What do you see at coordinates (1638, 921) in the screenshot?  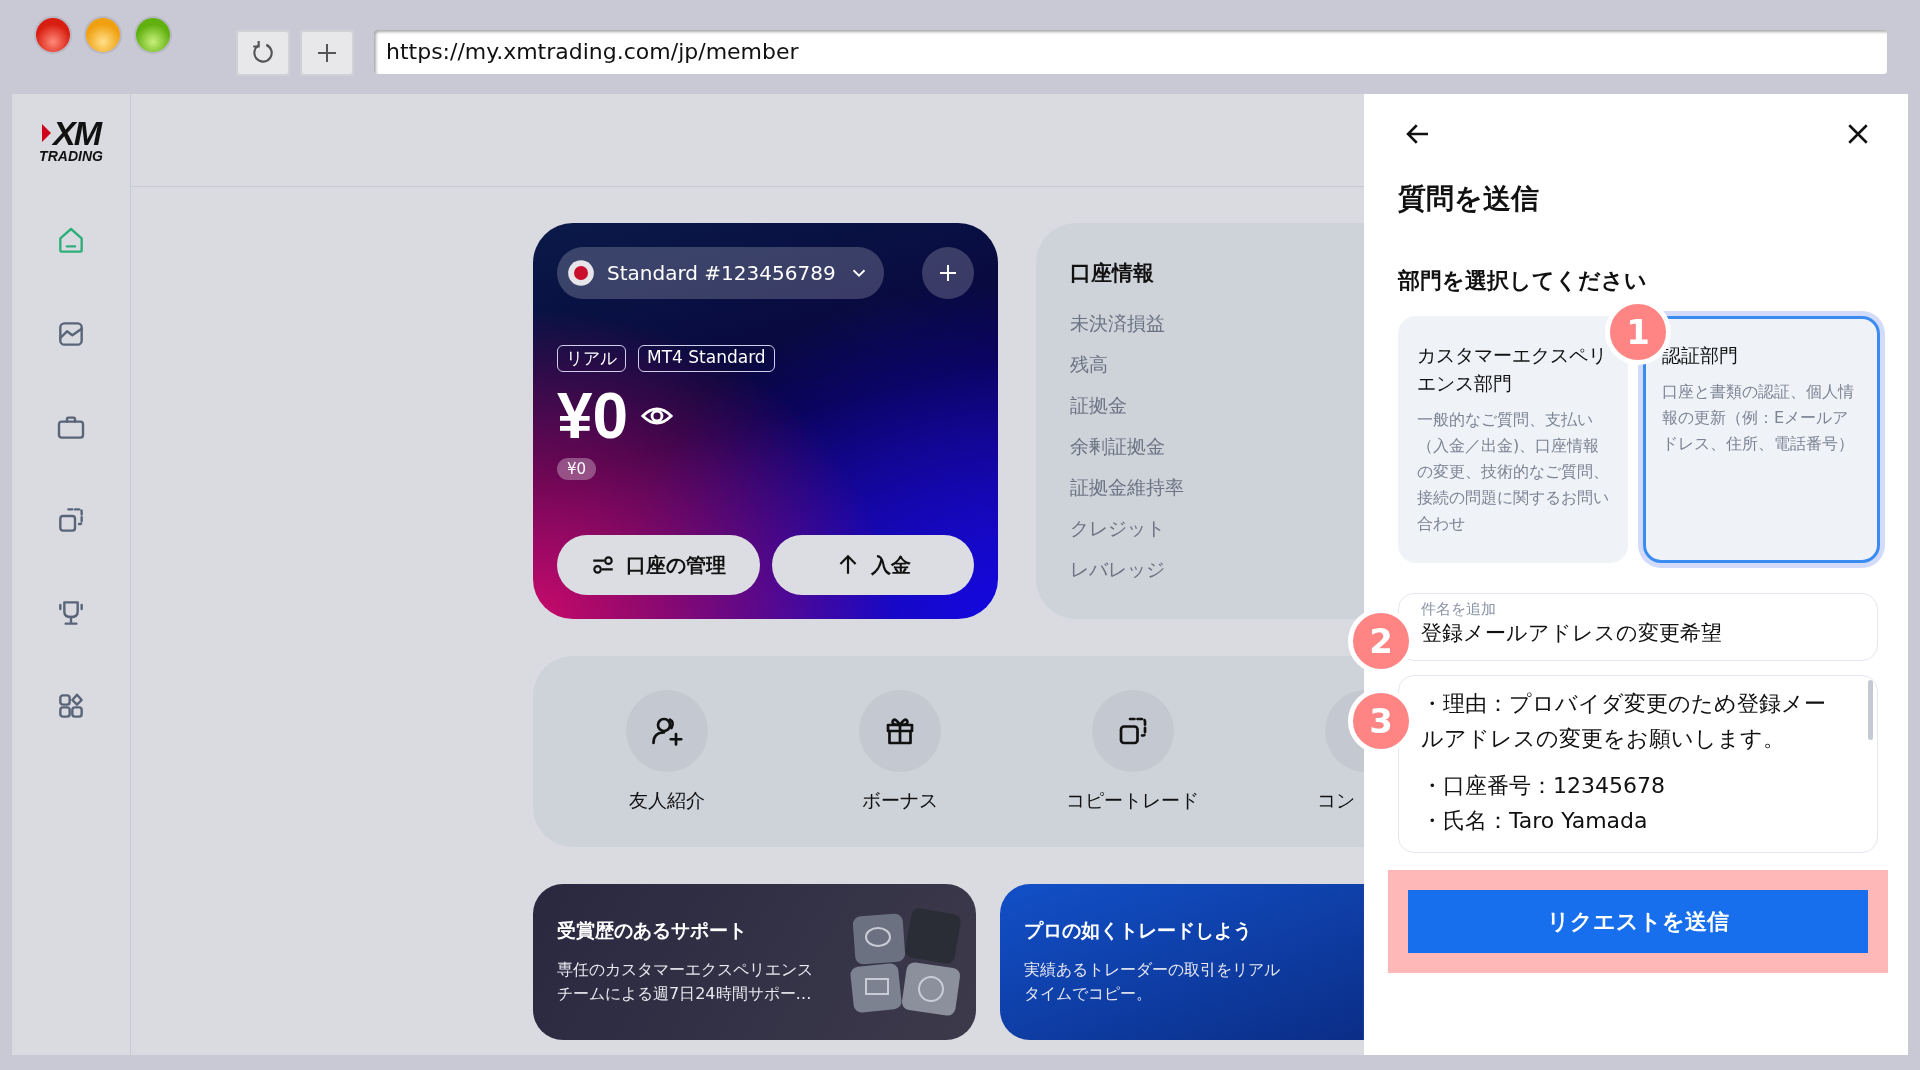 I see `submit-button: リクエストを送信` at bounding box center [1638, 921].